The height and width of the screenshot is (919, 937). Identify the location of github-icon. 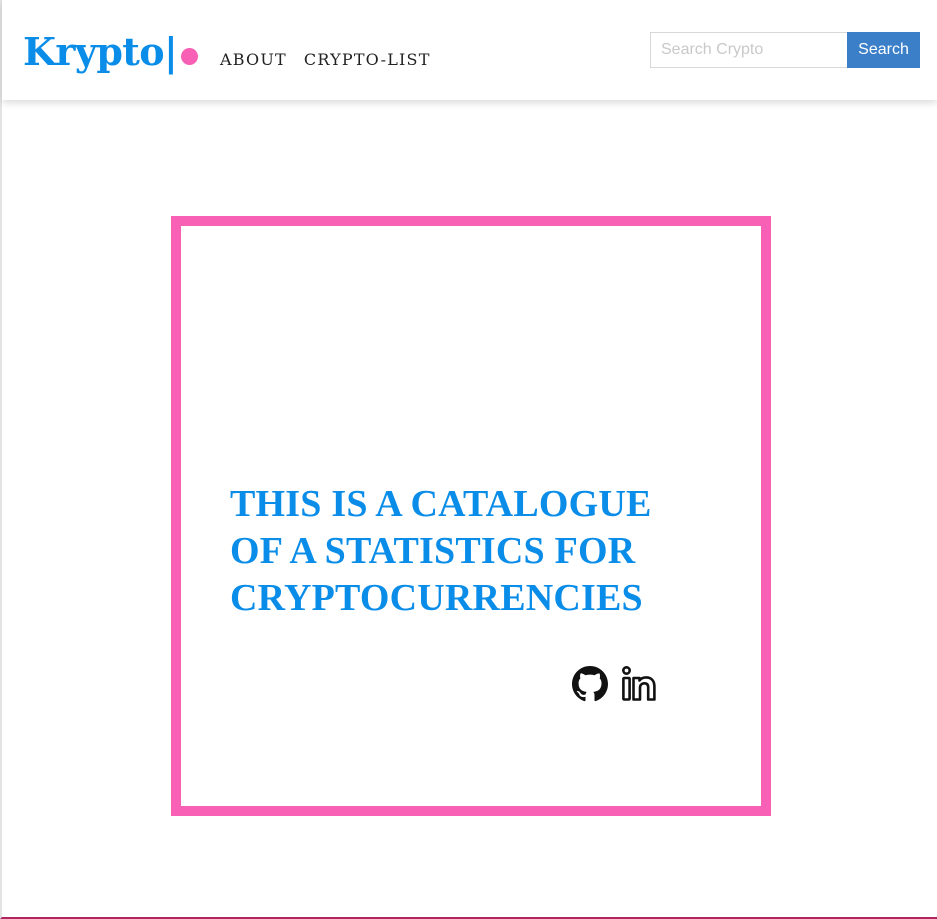
(590, 684).